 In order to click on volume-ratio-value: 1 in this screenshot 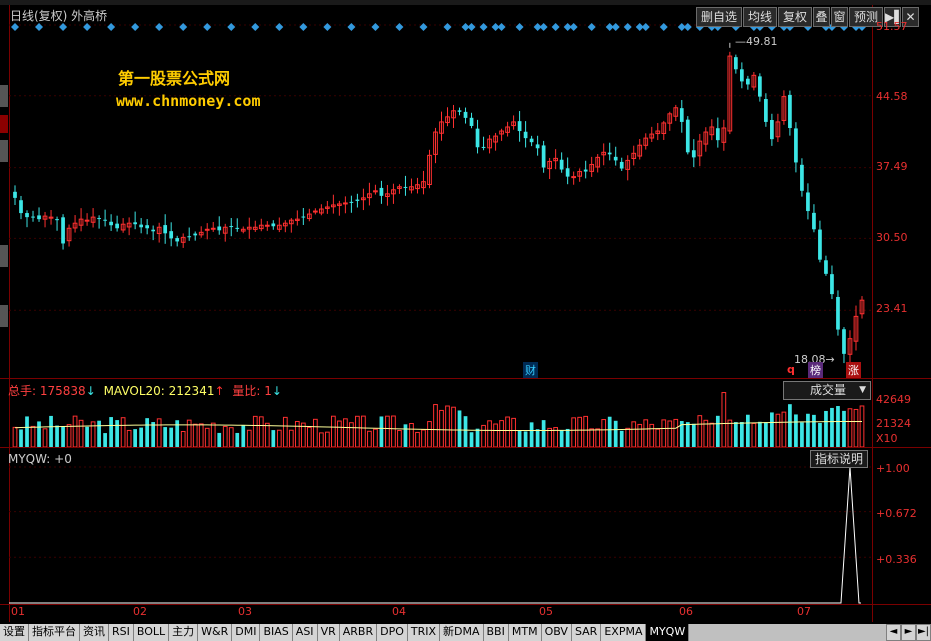, I will do `click(268, 391)`.